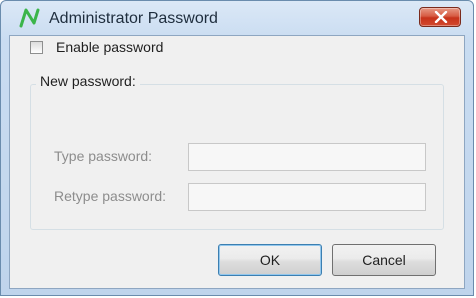  What do you see at coordinates (307, 197) in the screenshot?
I see `retype-password-input` at bounding box center [307, 197].